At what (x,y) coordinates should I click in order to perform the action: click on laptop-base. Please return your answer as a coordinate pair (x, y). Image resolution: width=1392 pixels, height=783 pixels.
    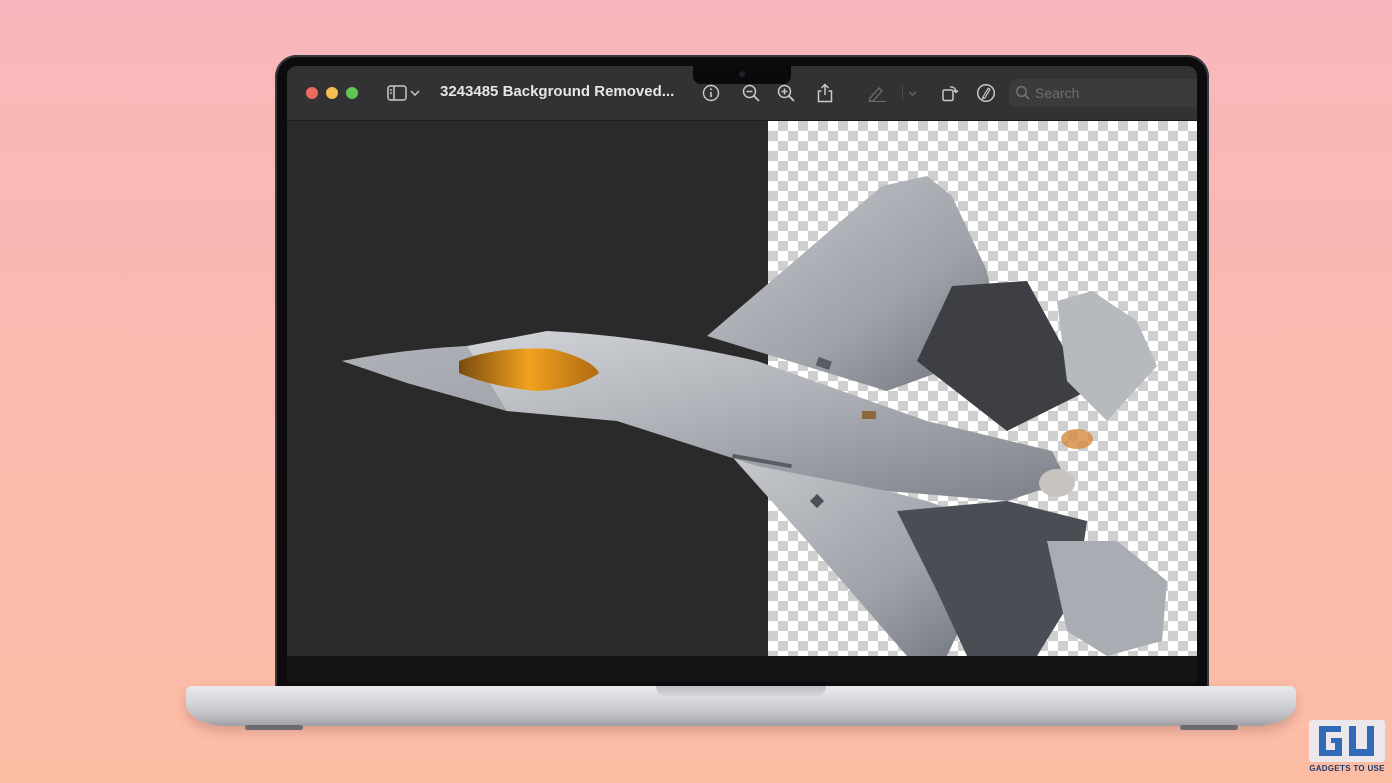
    Looking at the image, I should click on (741, 706).